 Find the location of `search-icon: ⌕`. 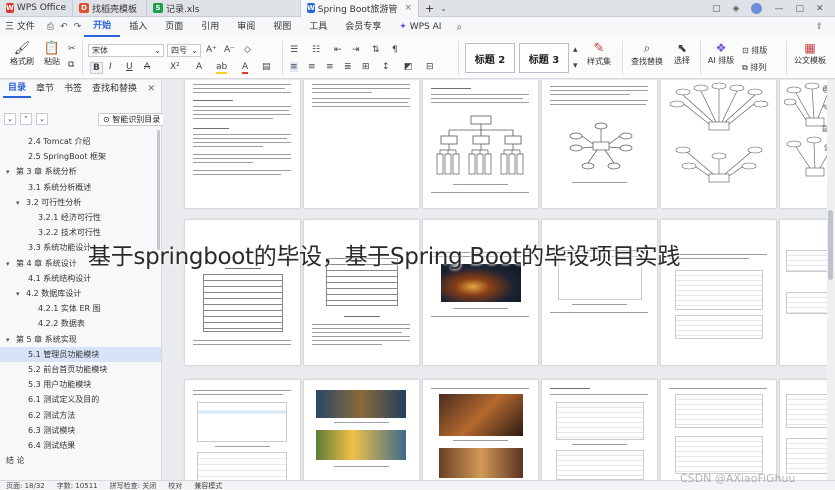

search-icon: ⌕ is located at coordinates (459, 27).